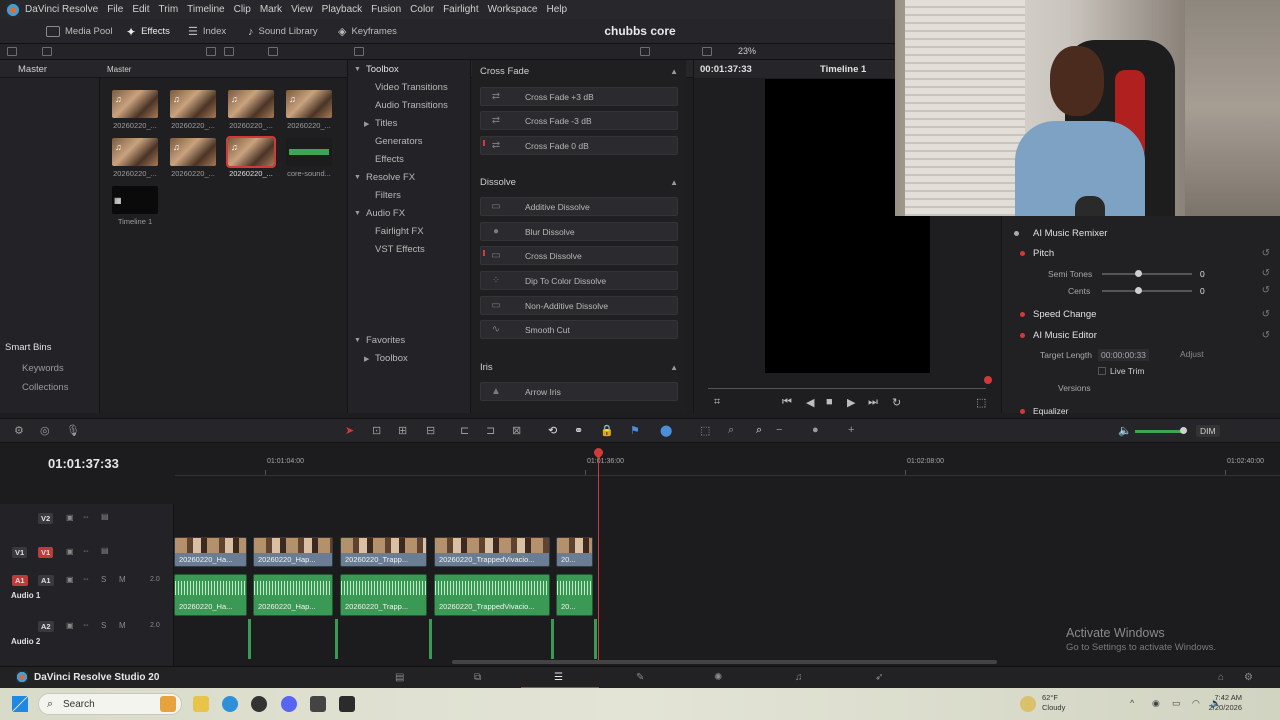 Image resolution: width=1280 pixels, height=720 pixels. I want to click on menu-edit: Edit, so click(140, 9).